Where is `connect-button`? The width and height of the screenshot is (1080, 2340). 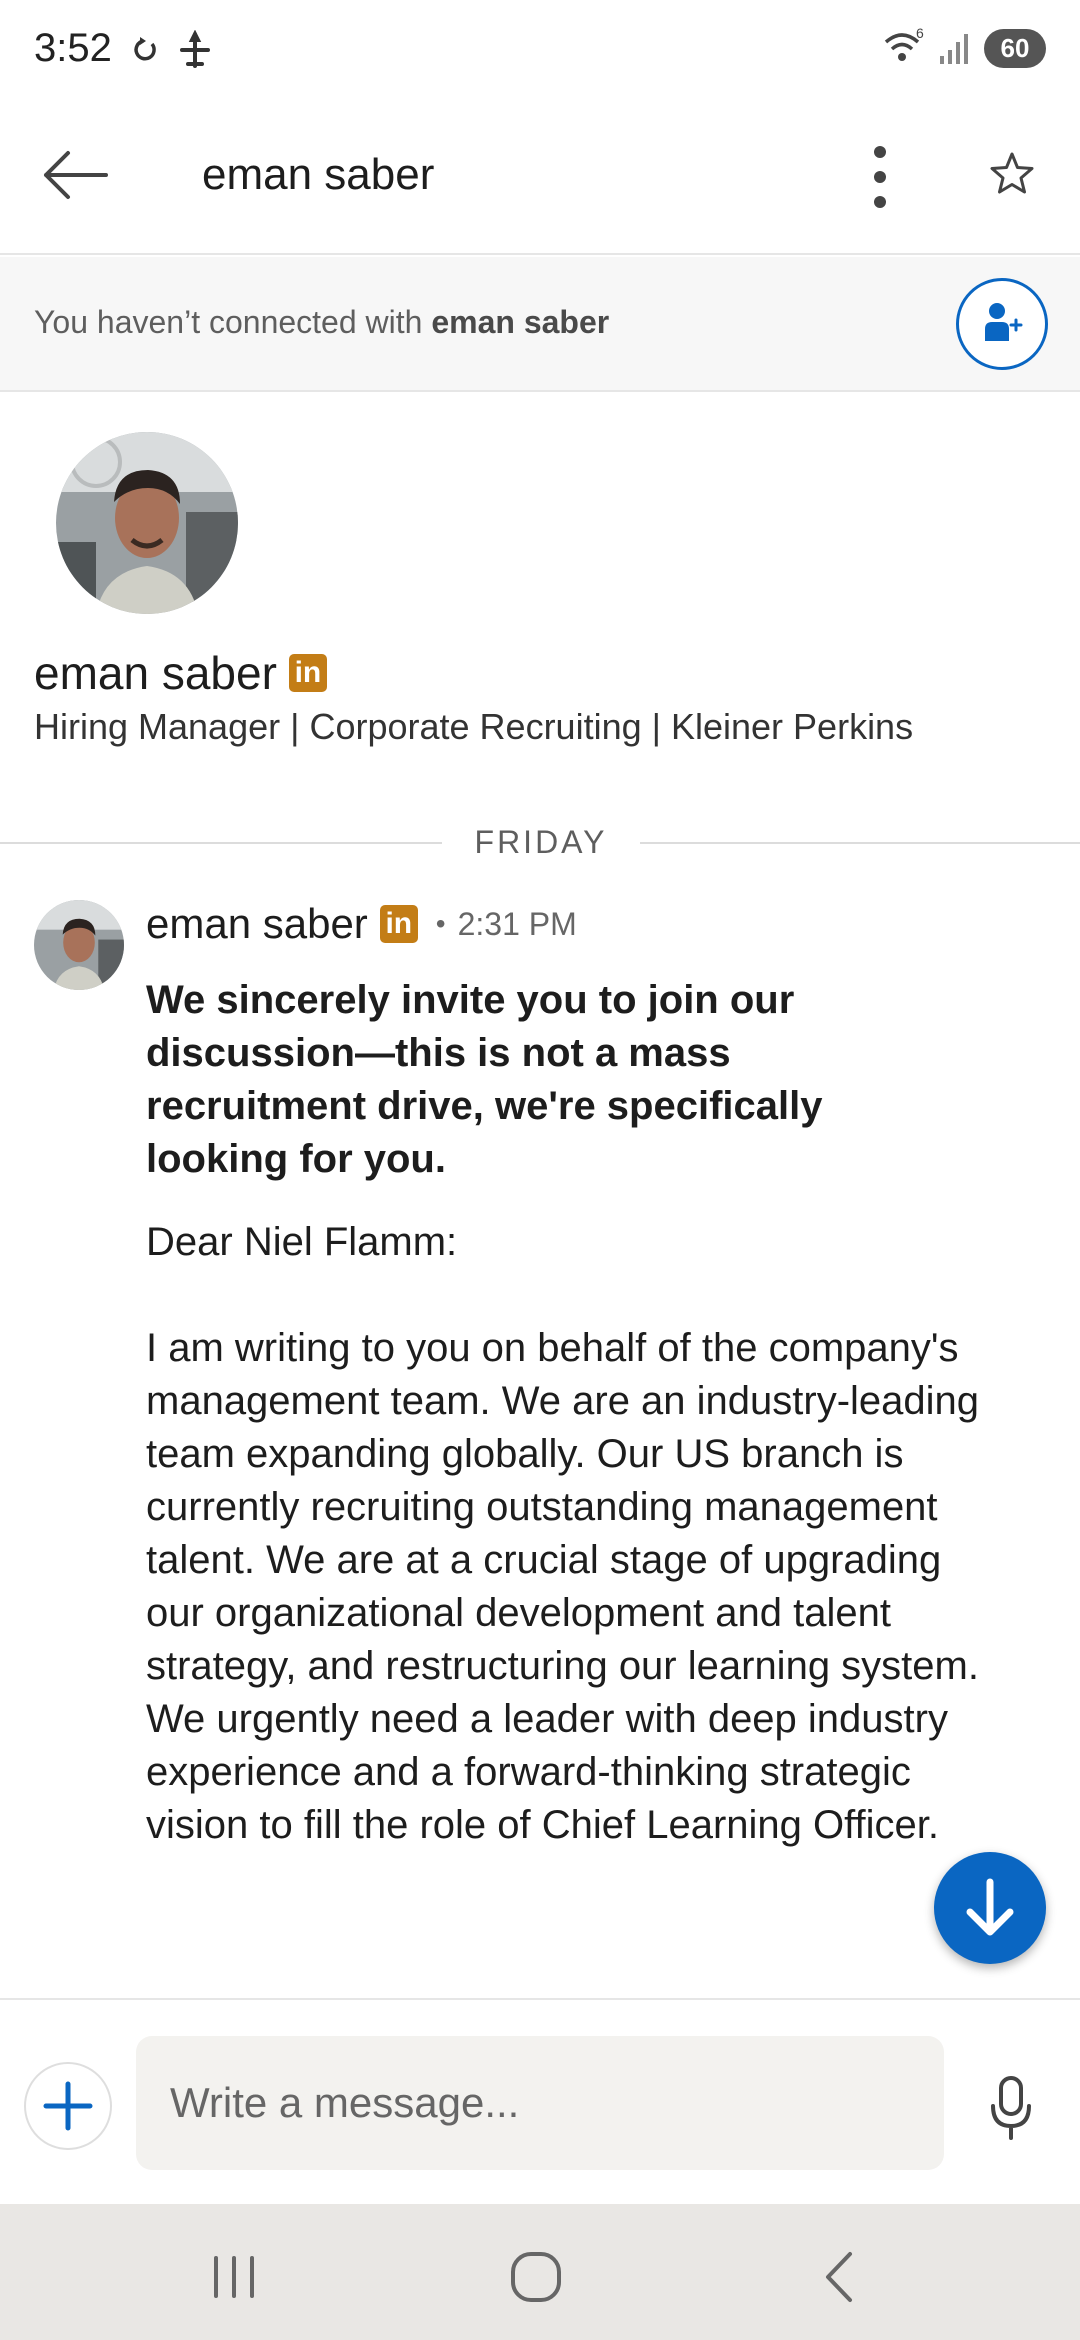
connect-button is located at coordinates (1002, 324).